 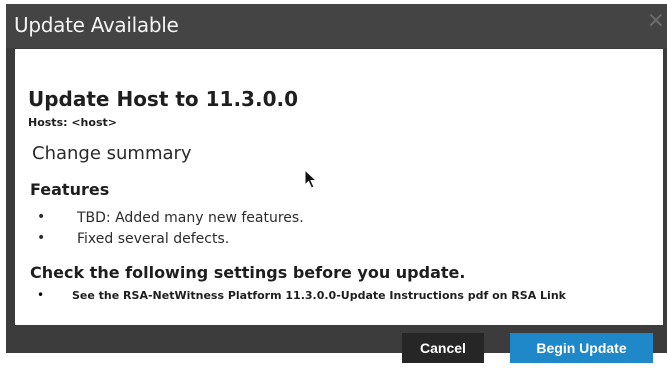 I want to click on cancel-button: Cancel, so click(x=443, y=348).